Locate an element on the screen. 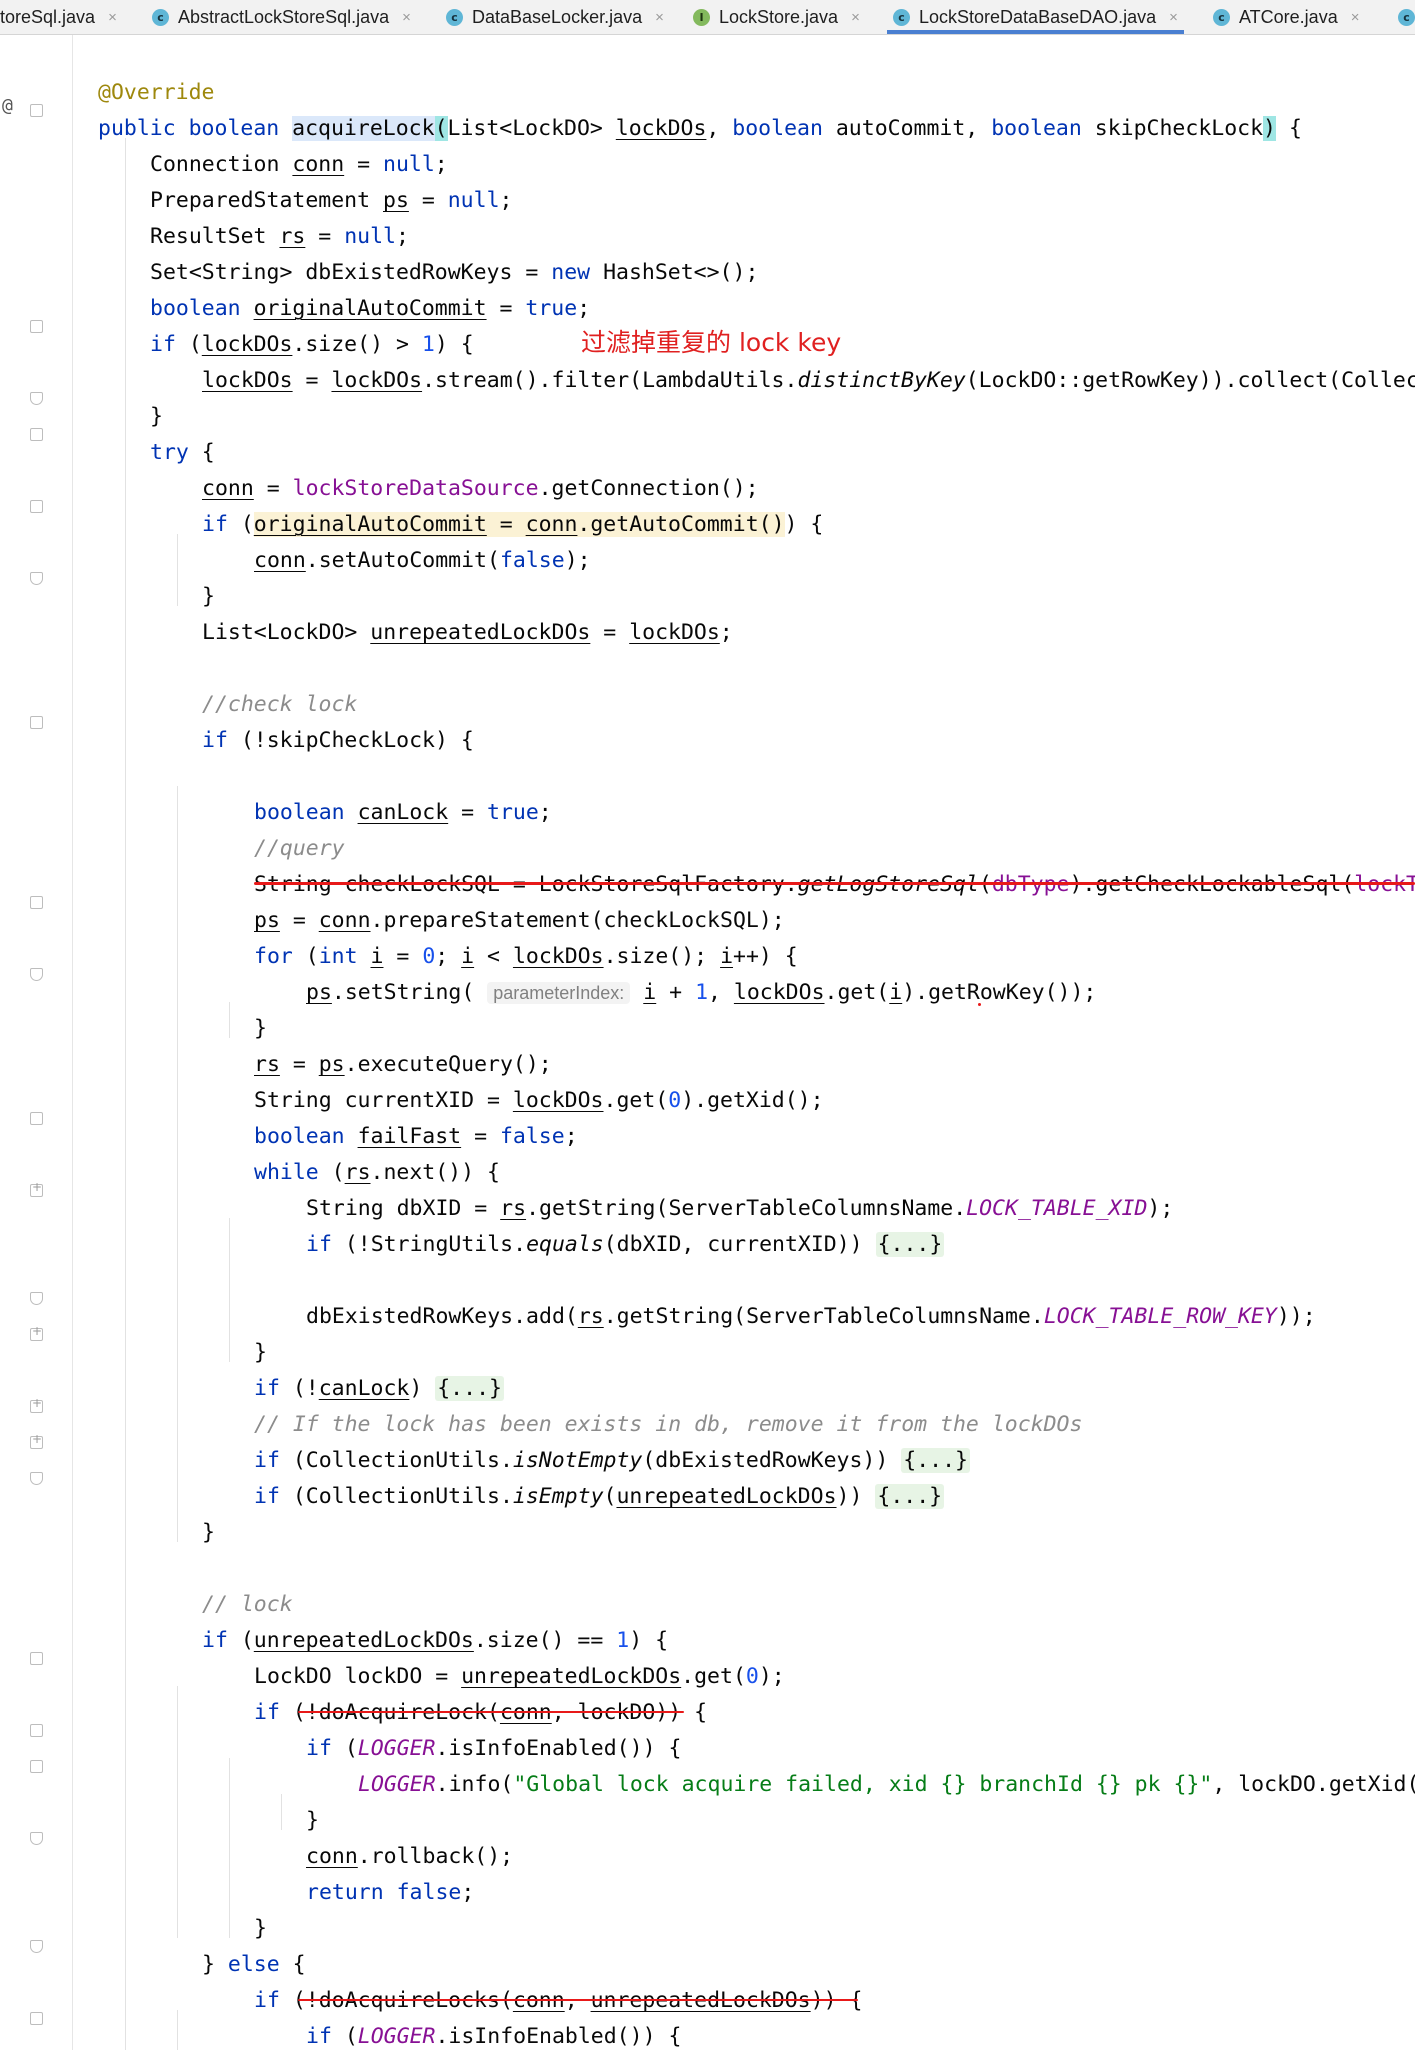  tab-lockstore: I LockStore.java × is located at coordinates (776, 17).